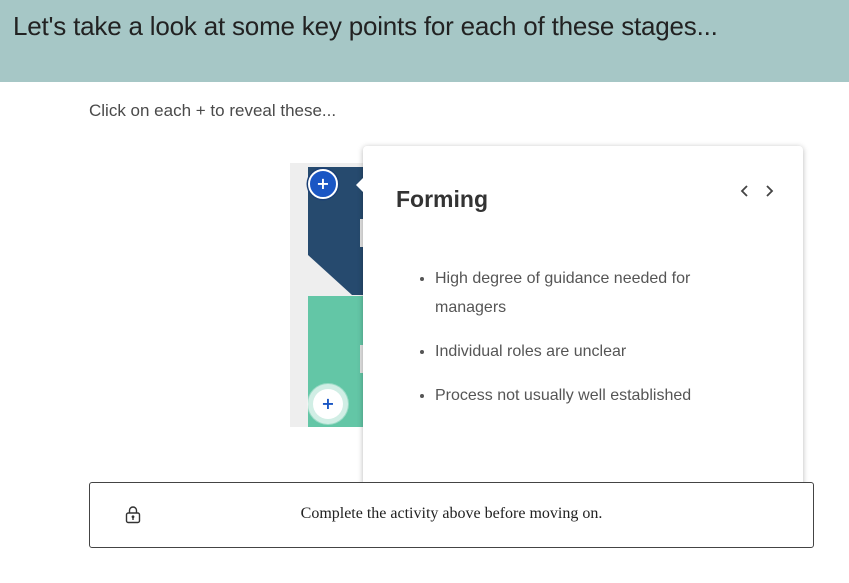 The height and width of the screenshot is (583, 849). I want to click on stages-graphic, so click(336, 297).